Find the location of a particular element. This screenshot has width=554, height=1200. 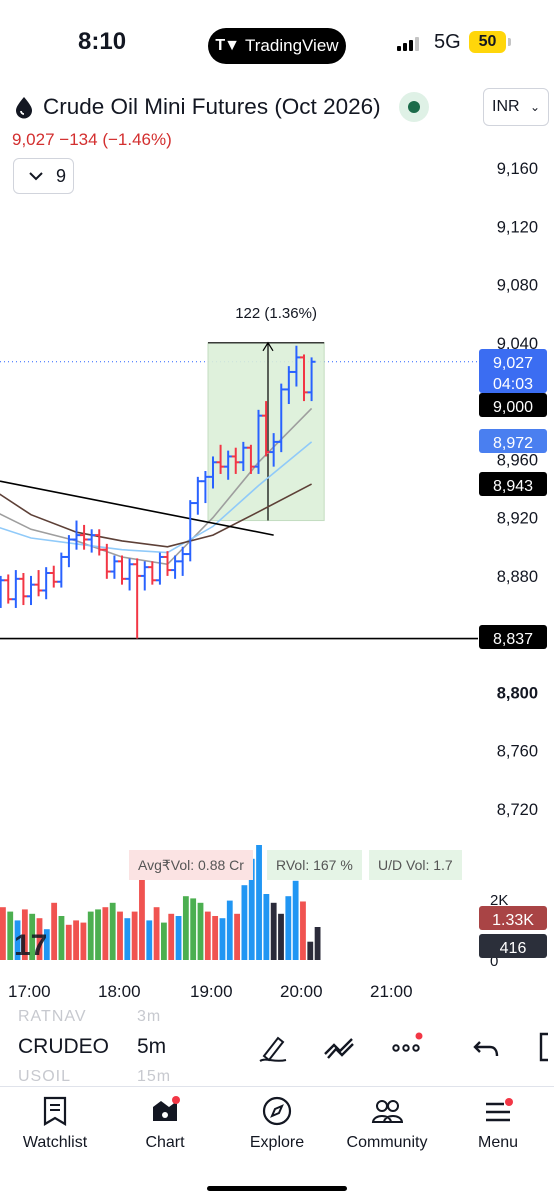

relative-volume-stat: RVol: 167 % is located at coordinates (314, 865).